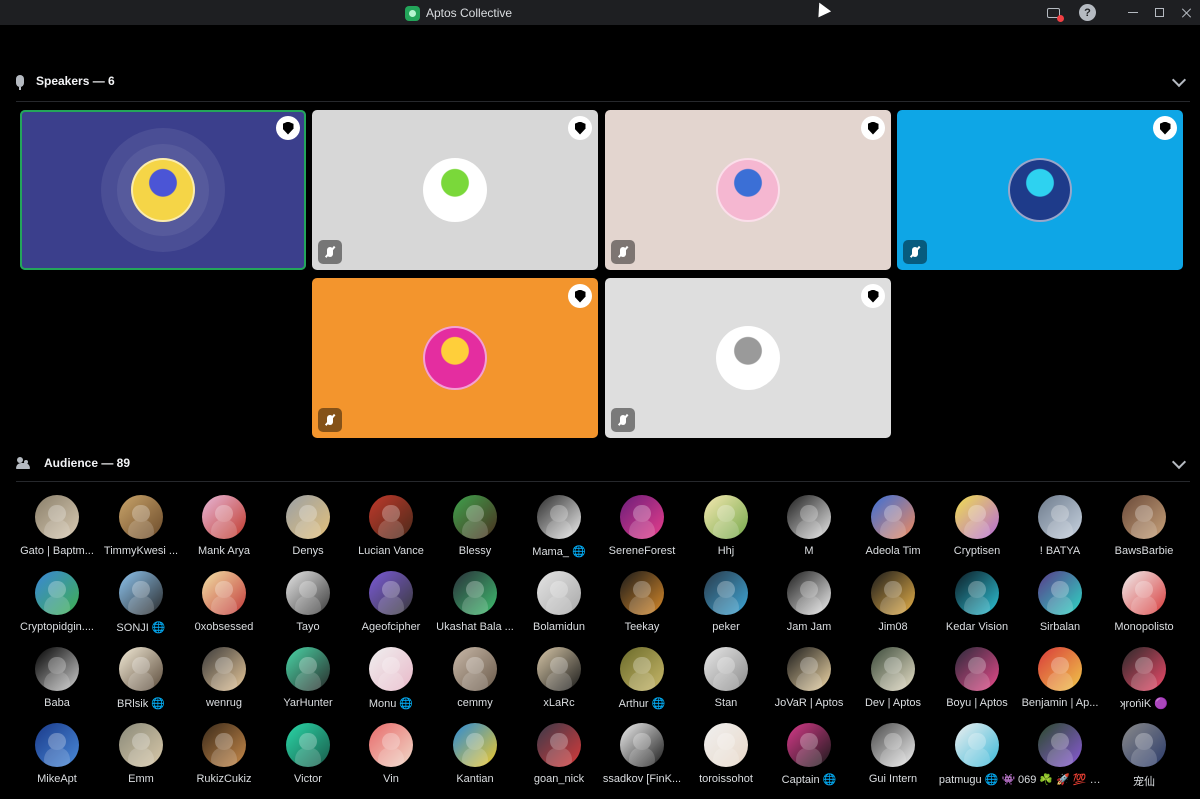 This screenshot has width=1200, height=799. I want to click on audience-member: wenrug, so click(224, 683).